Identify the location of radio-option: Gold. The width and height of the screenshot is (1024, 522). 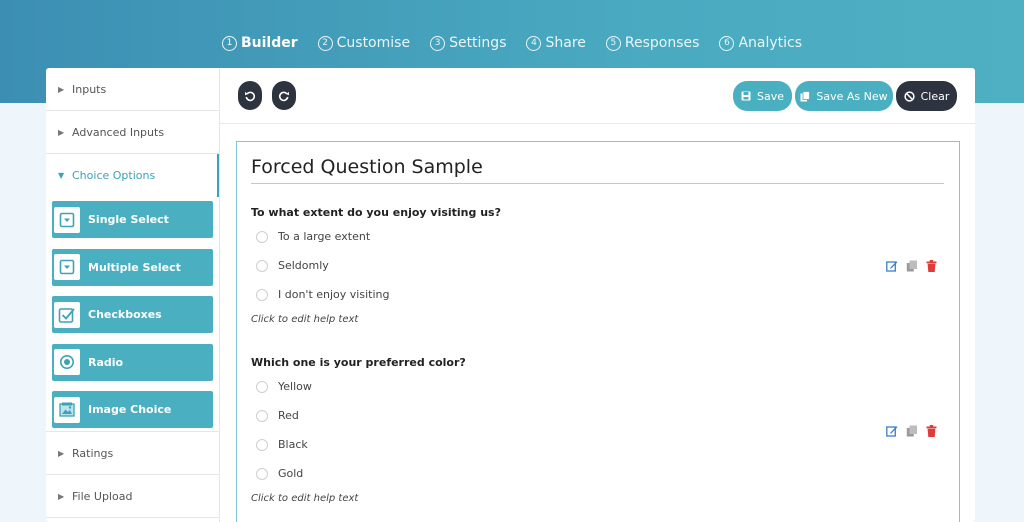
(597, 473).